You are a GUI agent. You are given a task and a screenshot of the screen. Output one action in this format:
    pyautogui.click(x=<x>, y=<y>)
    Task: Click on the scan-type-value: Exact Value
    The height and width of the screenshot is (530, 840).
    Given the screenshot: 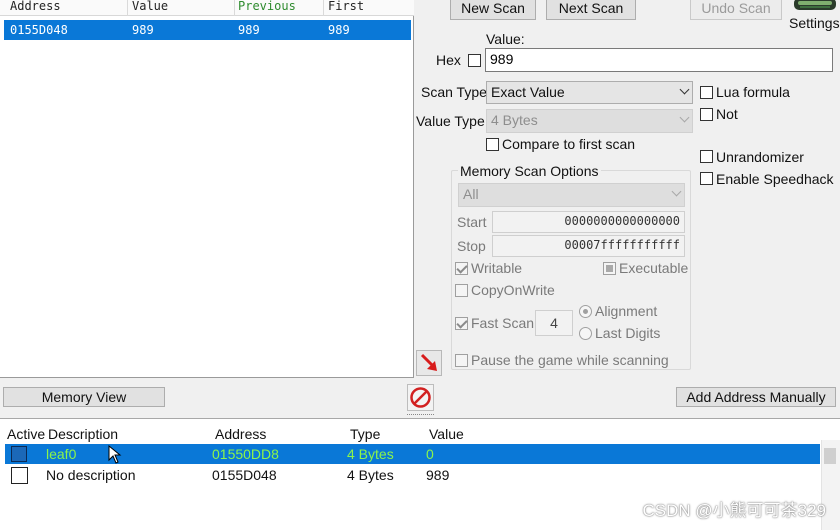 What is the action you would take?
    pyautogui.click(x=528, y=92)
    